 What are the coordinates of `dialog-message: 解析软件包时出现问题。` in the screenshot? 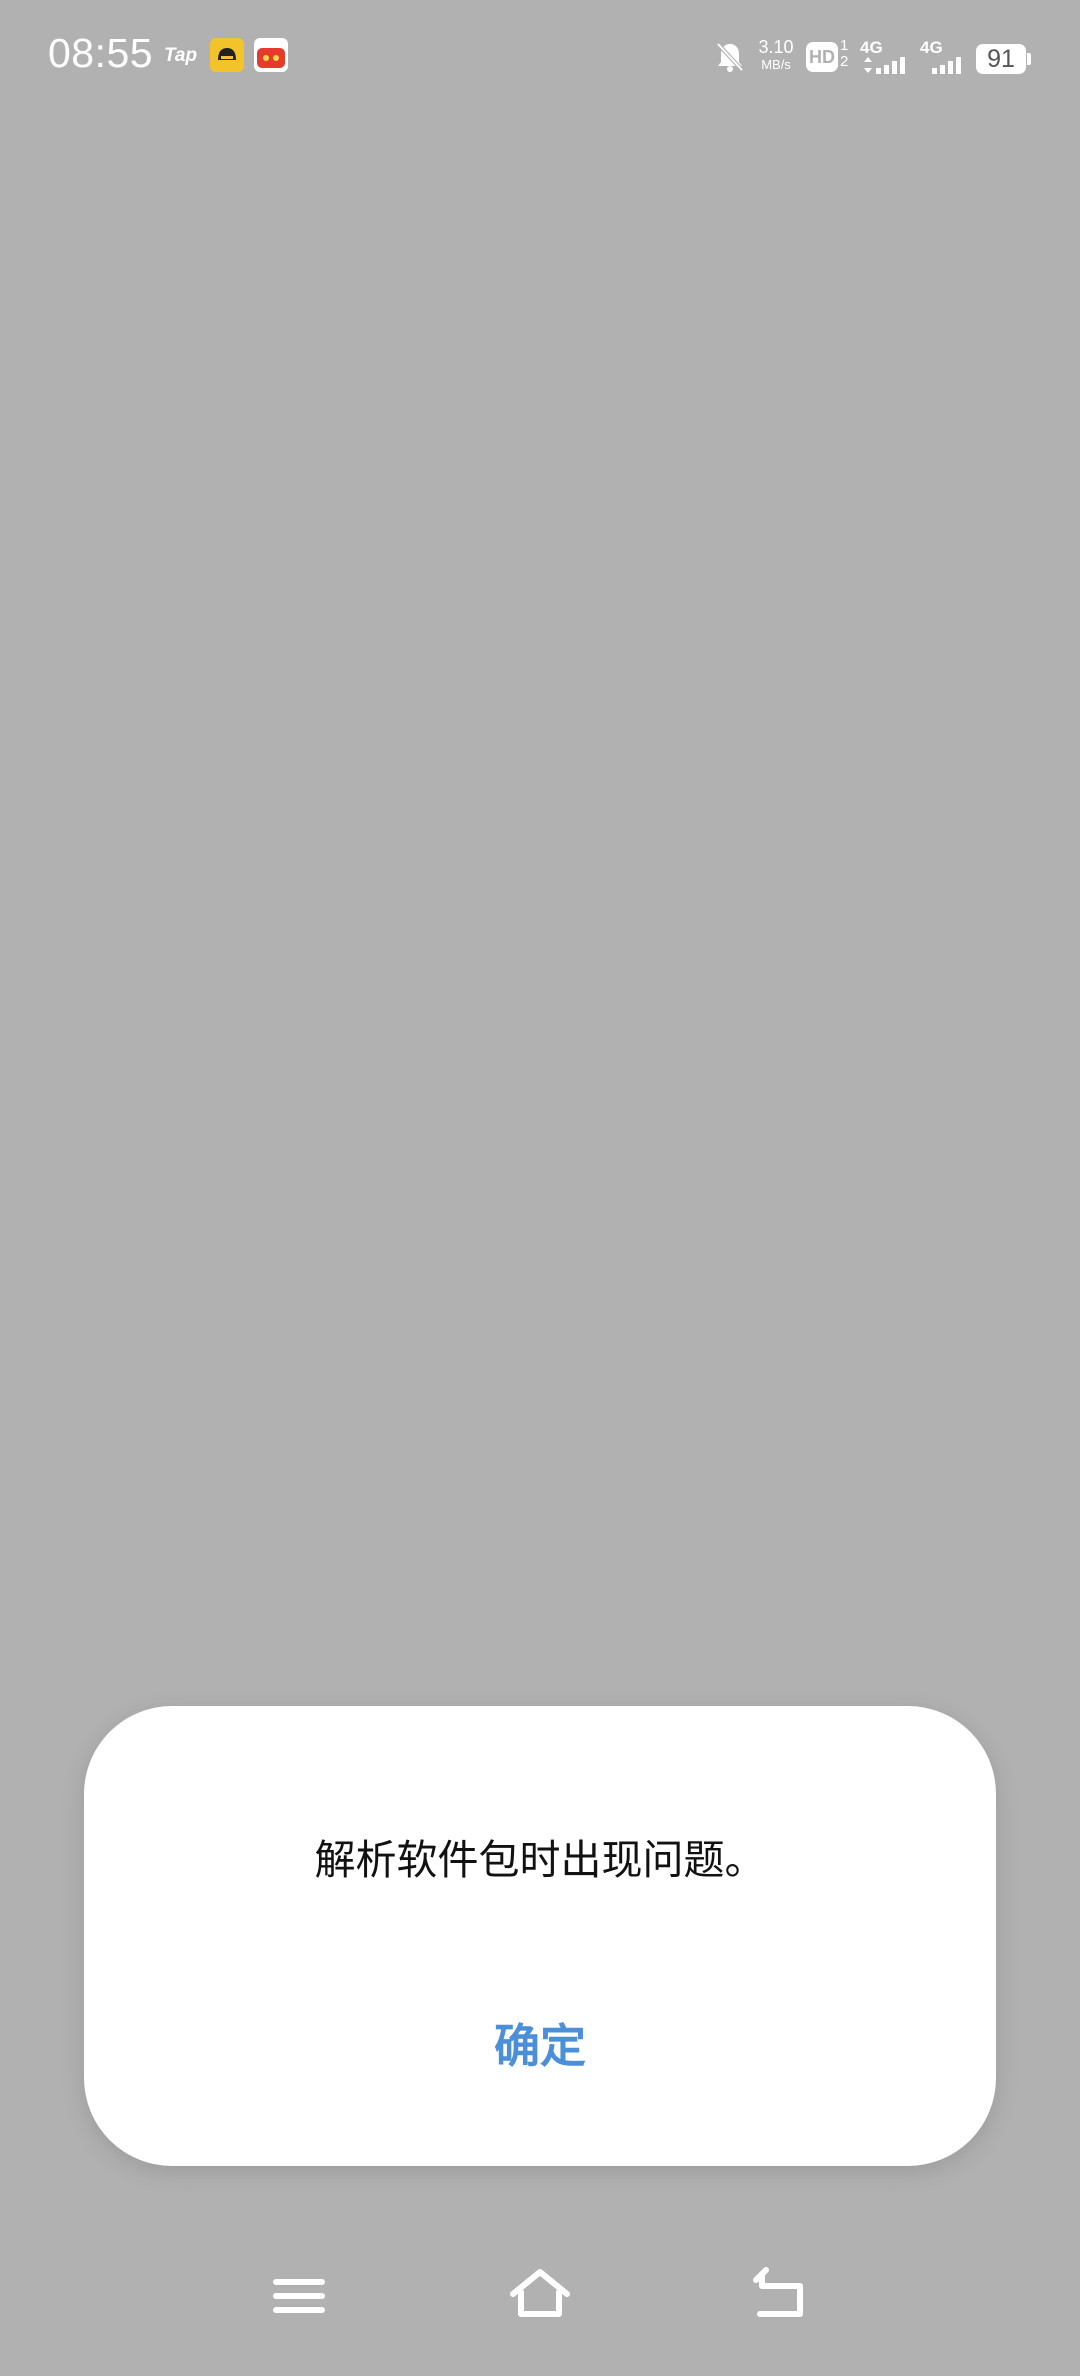 It's located at (540, 1860).